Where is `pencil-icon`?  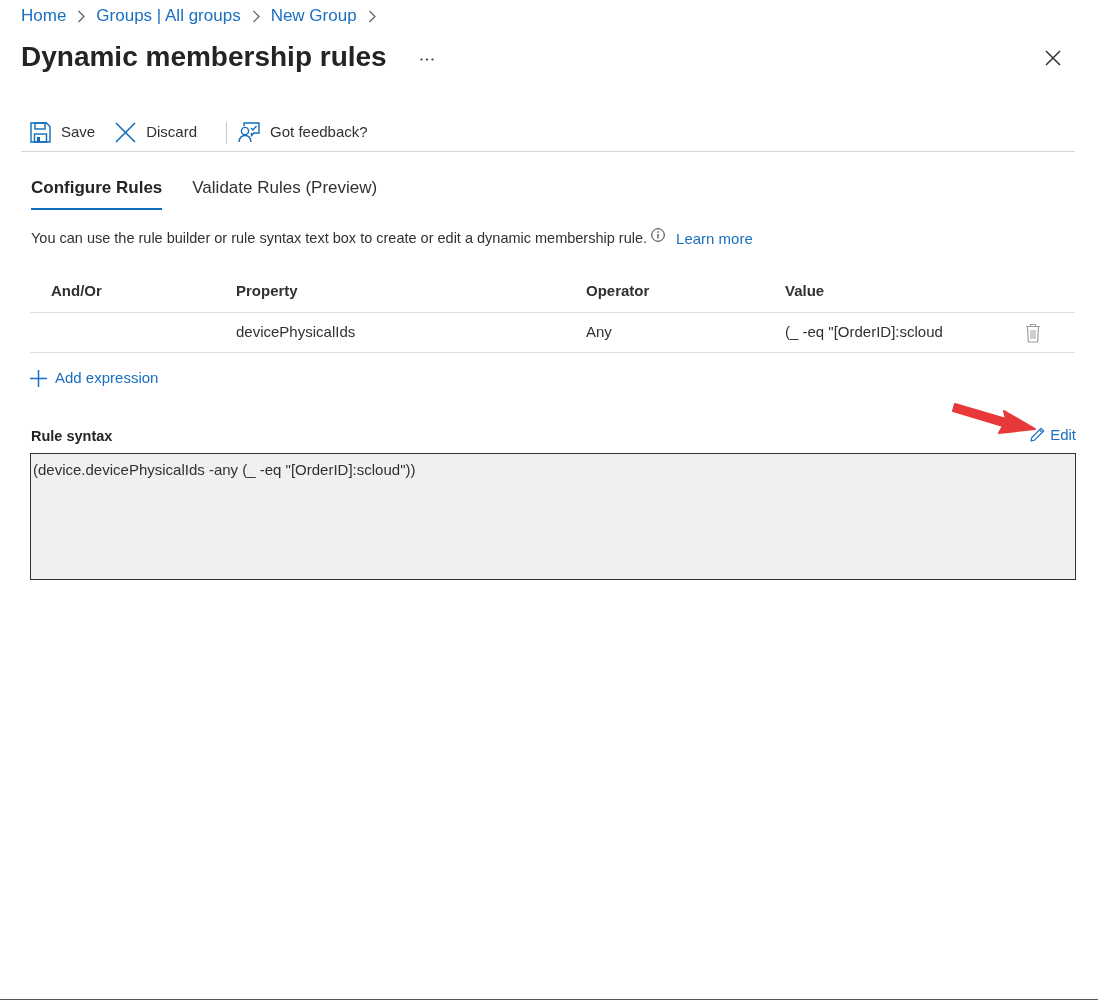 pencil-icon is located at coordinates (1038, 435).